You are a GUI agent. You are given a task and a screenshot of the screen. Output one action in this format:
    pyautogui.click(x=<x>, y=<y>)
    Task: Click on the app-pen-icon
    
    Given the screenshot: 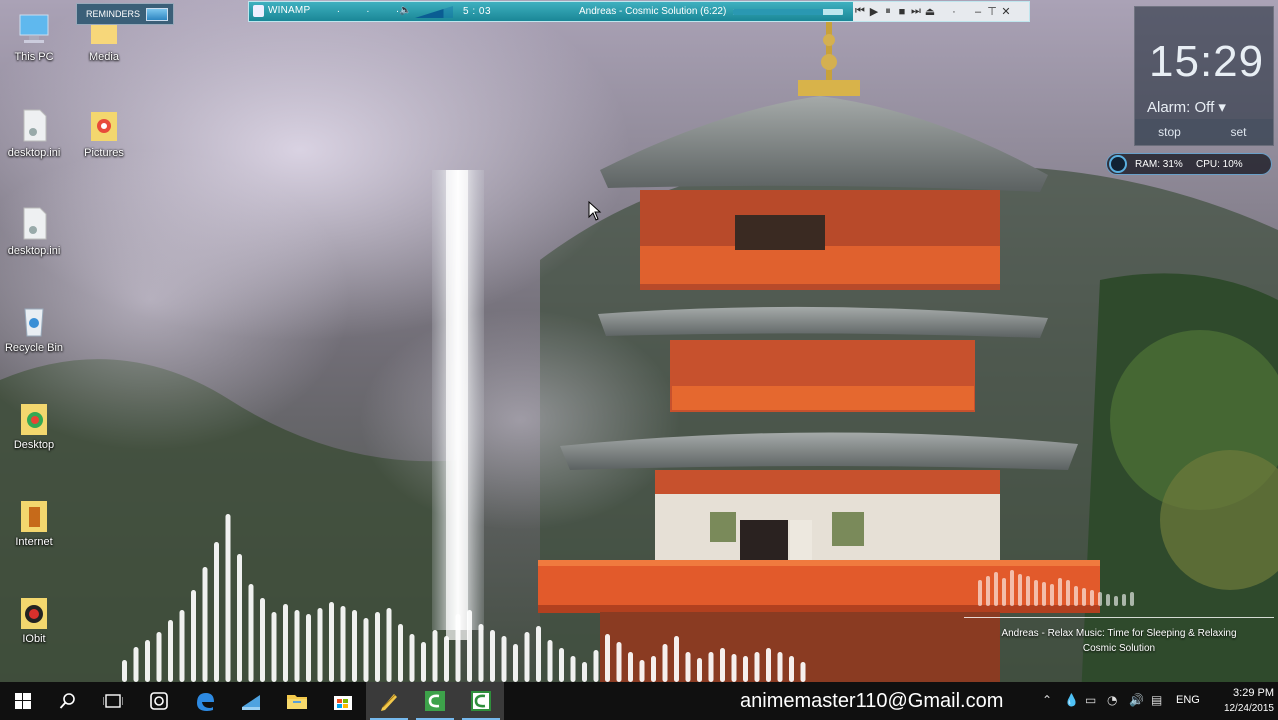 What is the action you would take?
    pyautogui.click(x=389, y=702)
    